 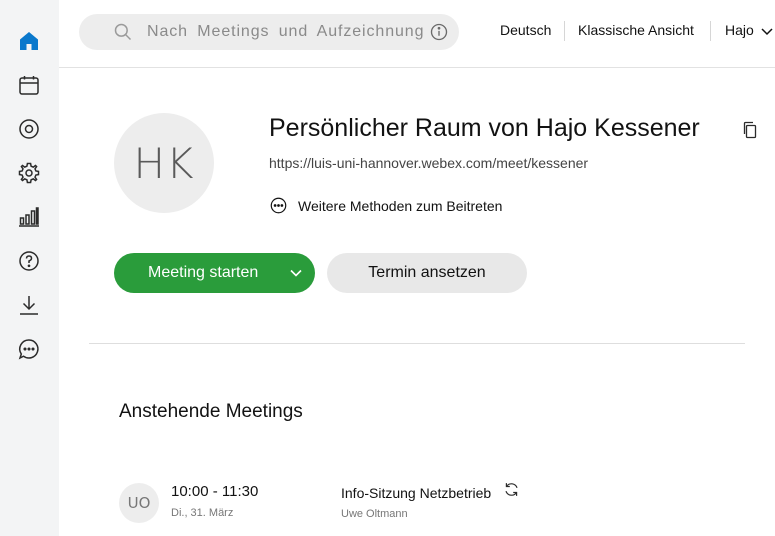 I want to click on gear-icon, so click(x=29, y=173).